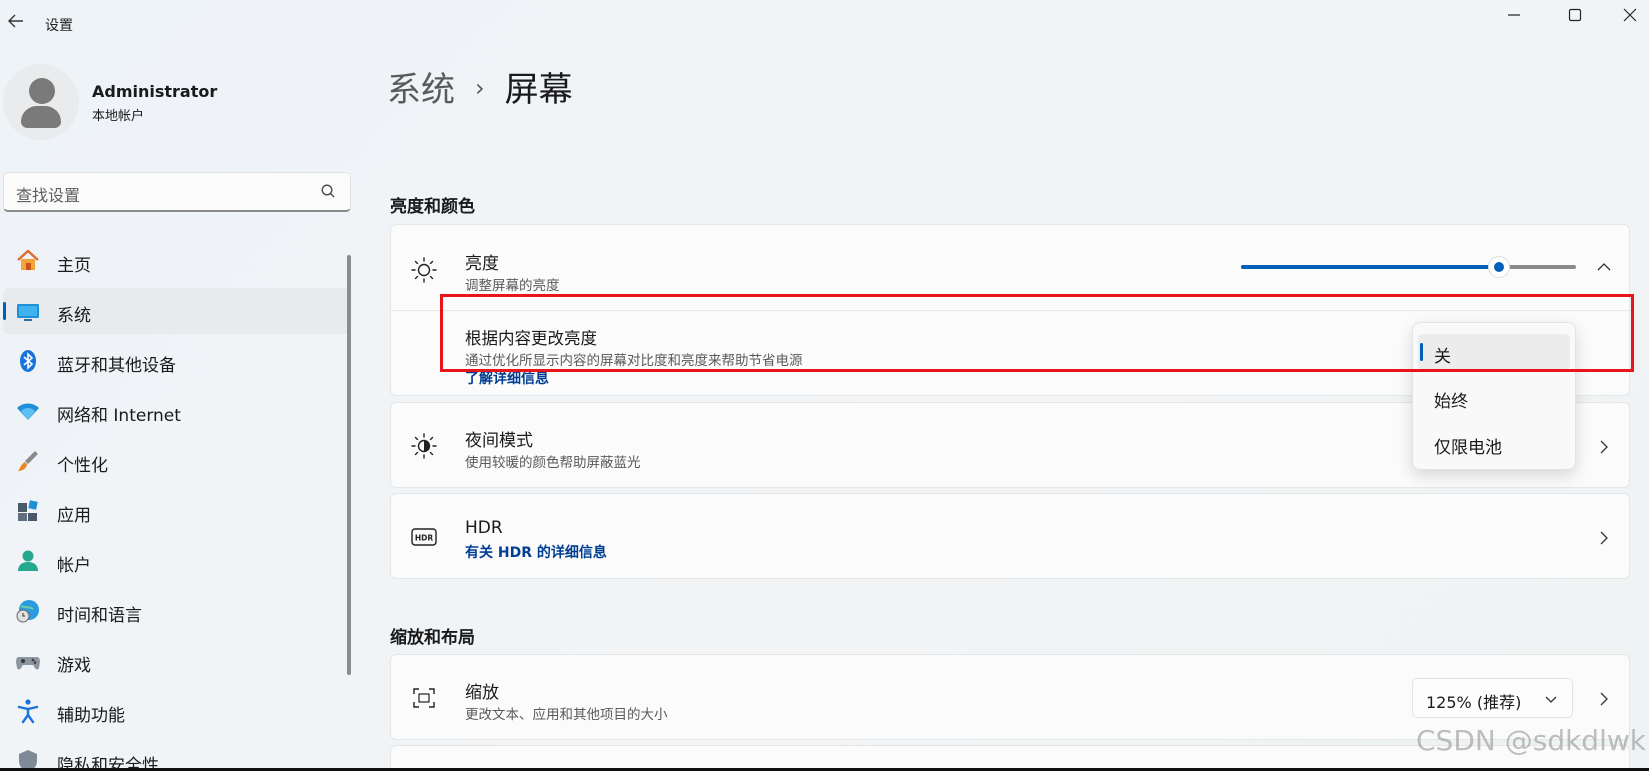 This screenshot has height=771, width=1649. Describe the element at coordinates (59, 26) in the screenshot. I see `app-title: 设置` at that location.